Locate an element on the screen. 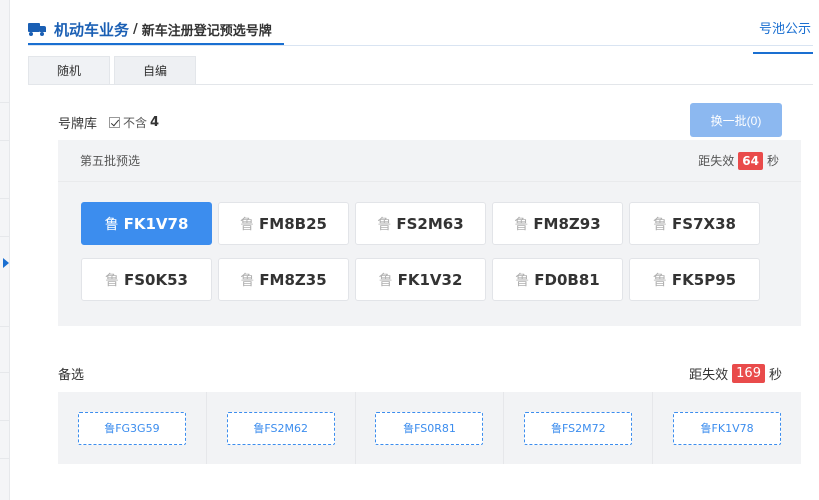 The height and width of the screenshot is (500, 819). exclude-label: 不含 is located at coordinates (135, 122).